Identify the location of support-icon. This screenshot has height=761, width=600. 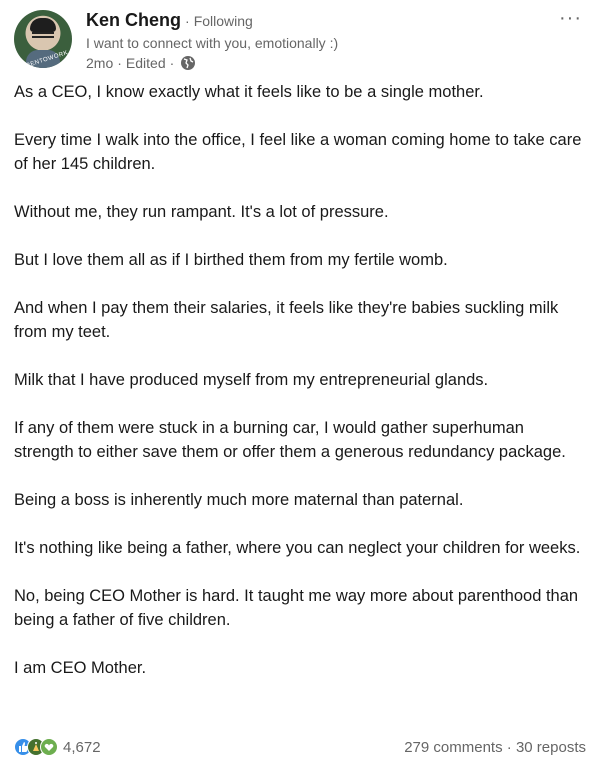
(49, 747).